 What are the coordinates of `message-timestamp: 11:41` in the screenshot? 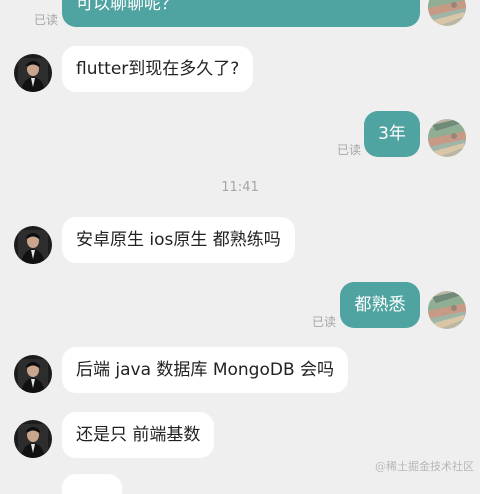 It's located at (240, 187).